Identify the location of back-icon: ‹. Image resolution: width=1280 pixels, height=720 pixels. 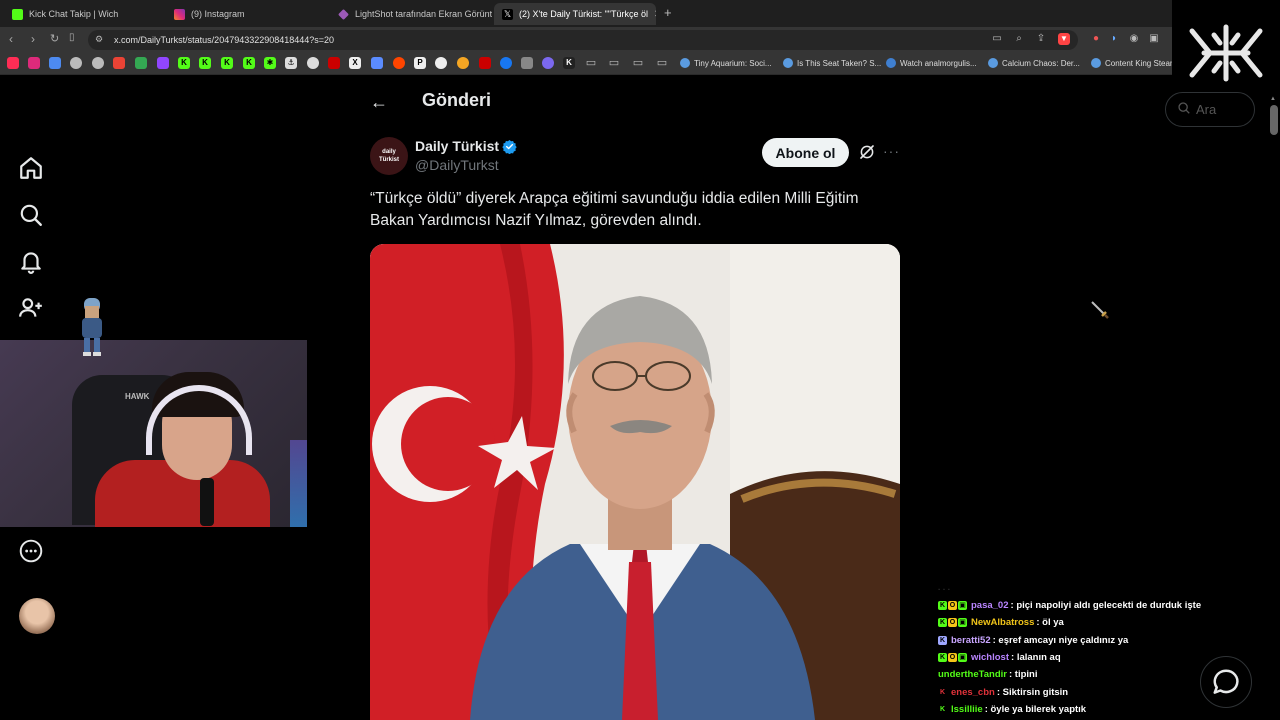
(11, 39).